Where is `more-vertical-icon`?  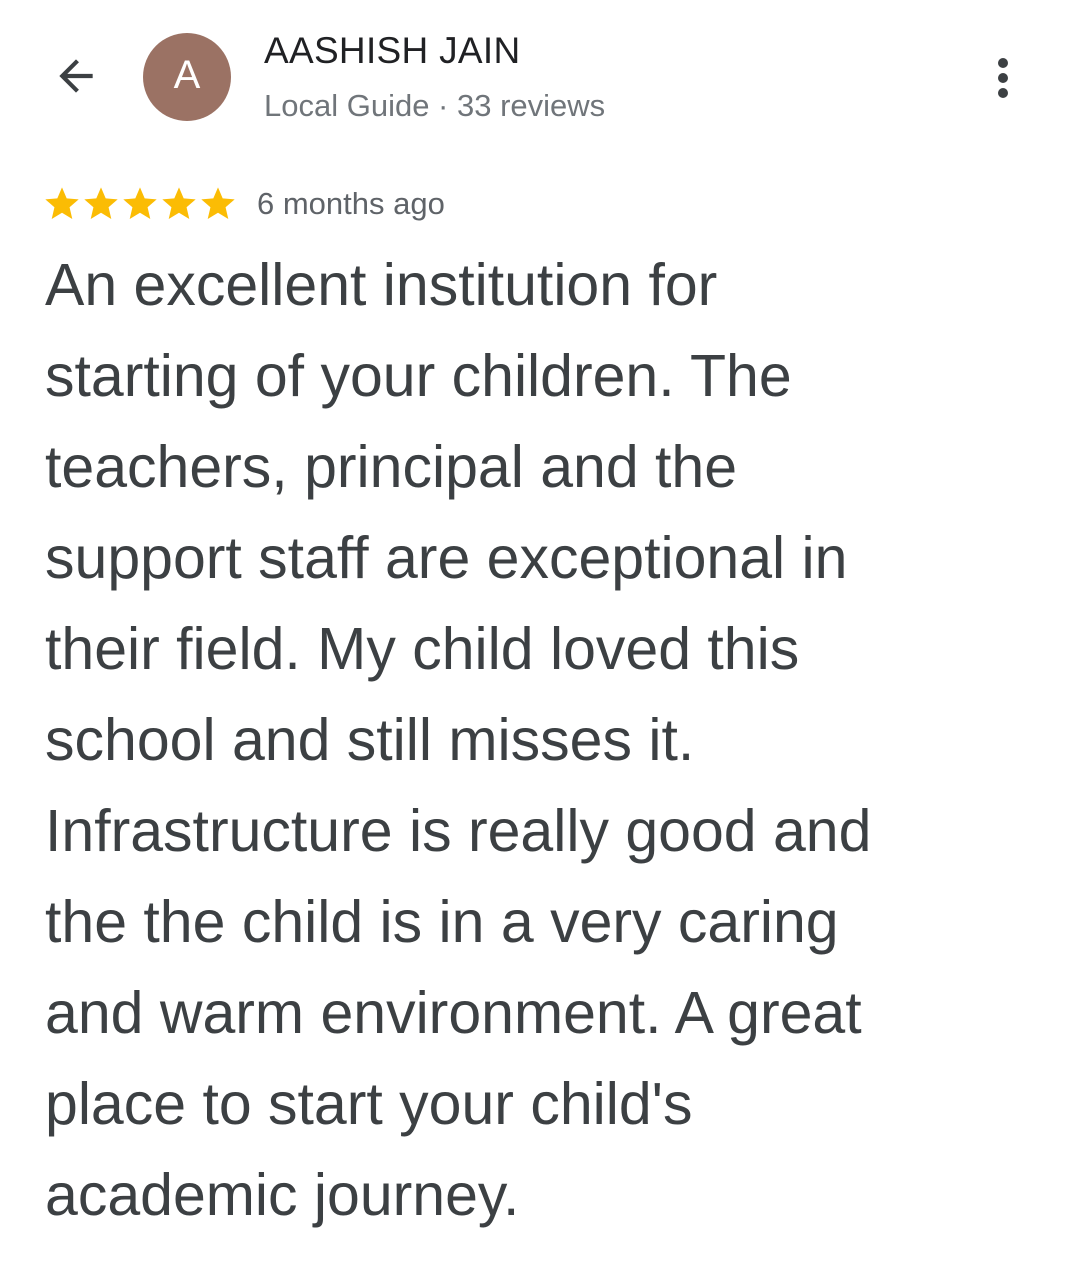
more-vertical-icon is located at coordinates (1003, 78).